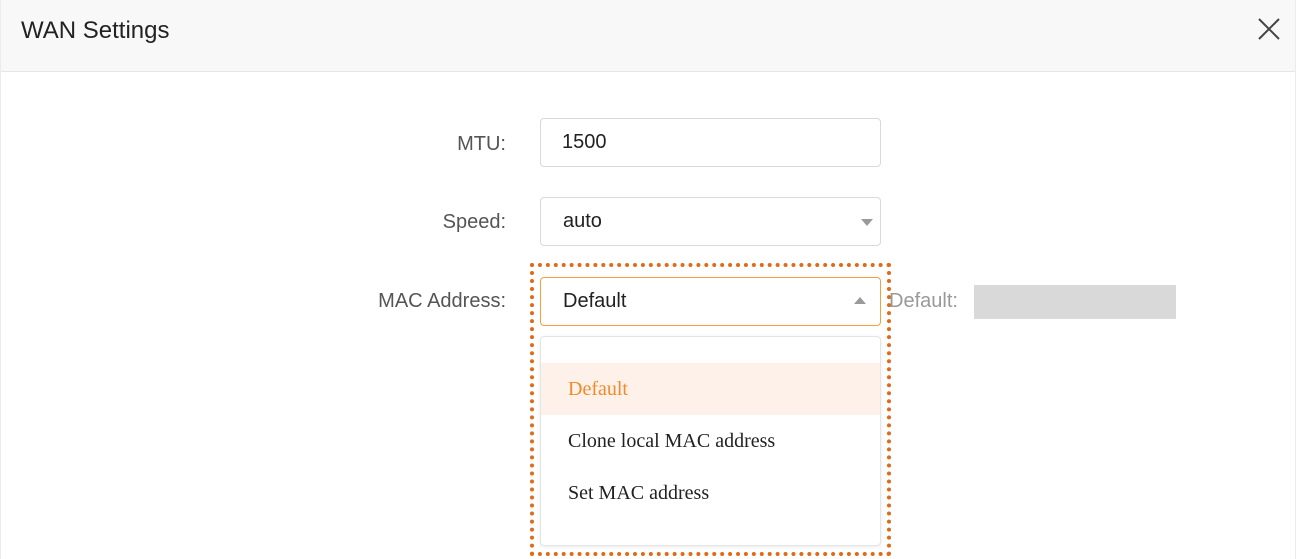  What do you see at coordinates (1269, 29) in the screenshot?
I see `close-icon` at bounding box center [1269, 29].